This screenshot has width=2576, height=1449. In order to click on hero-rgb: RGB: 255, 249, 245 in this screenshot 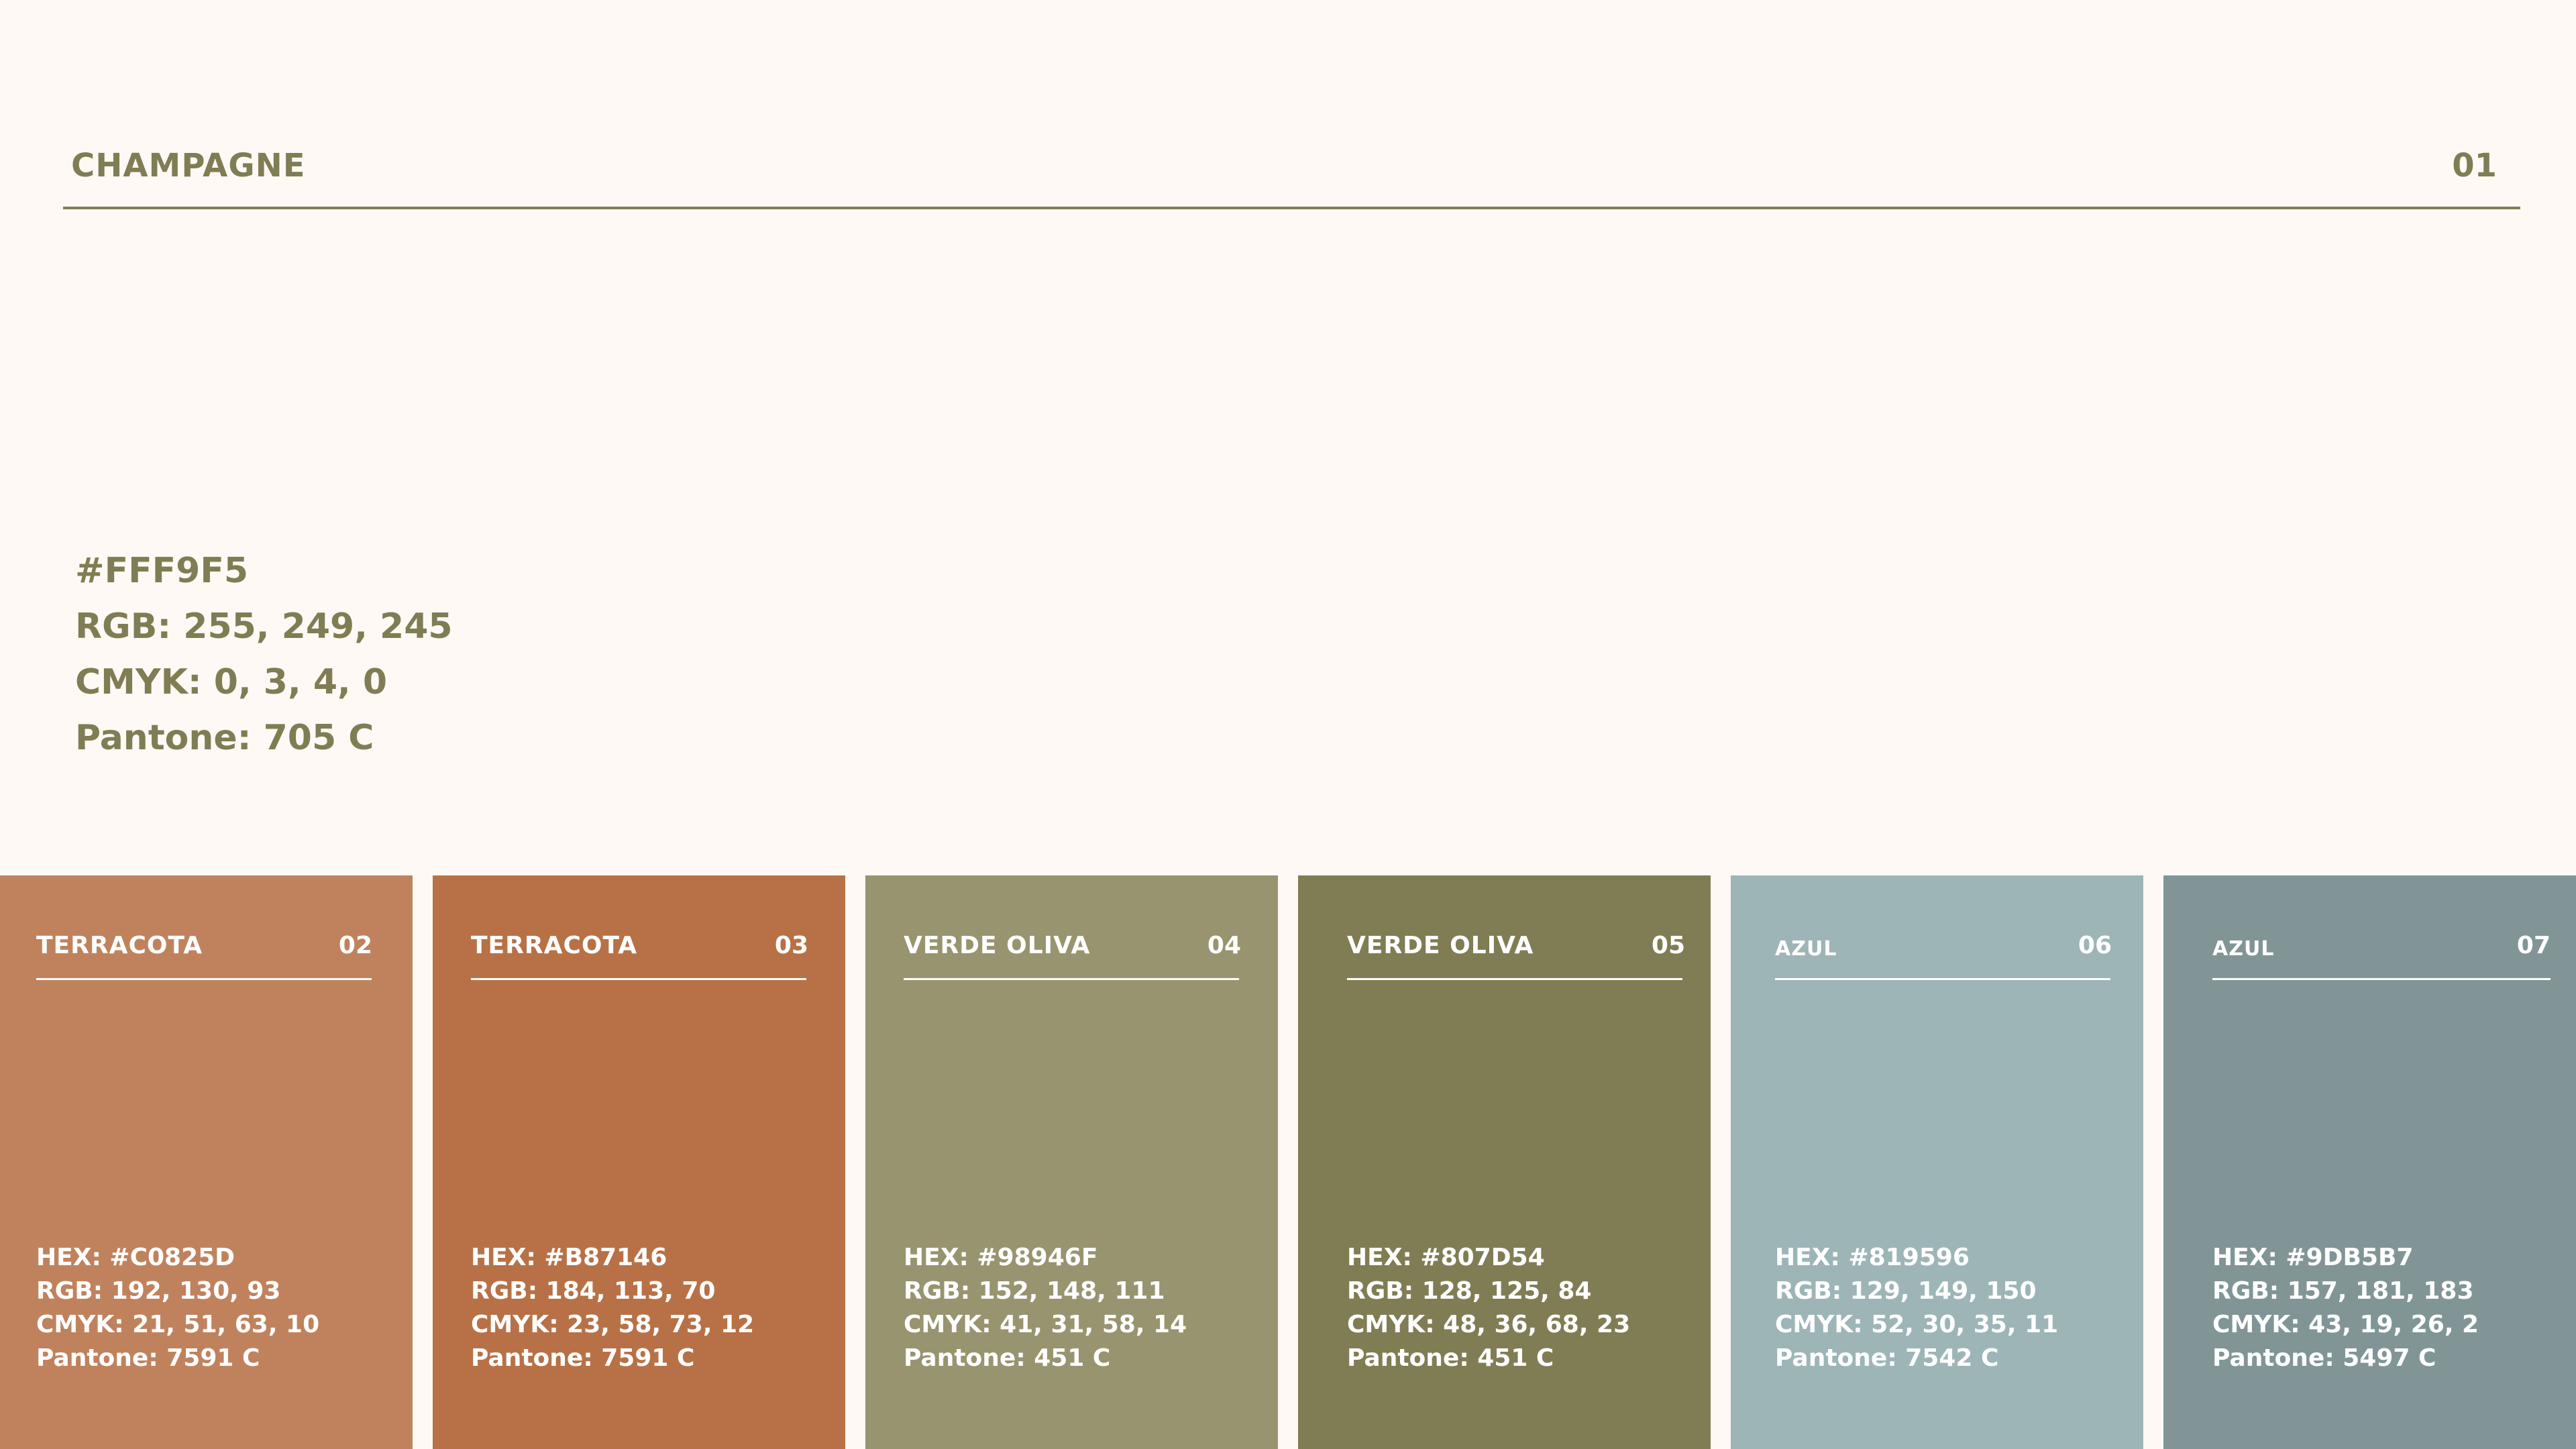, I will do `click(264, 626)`.